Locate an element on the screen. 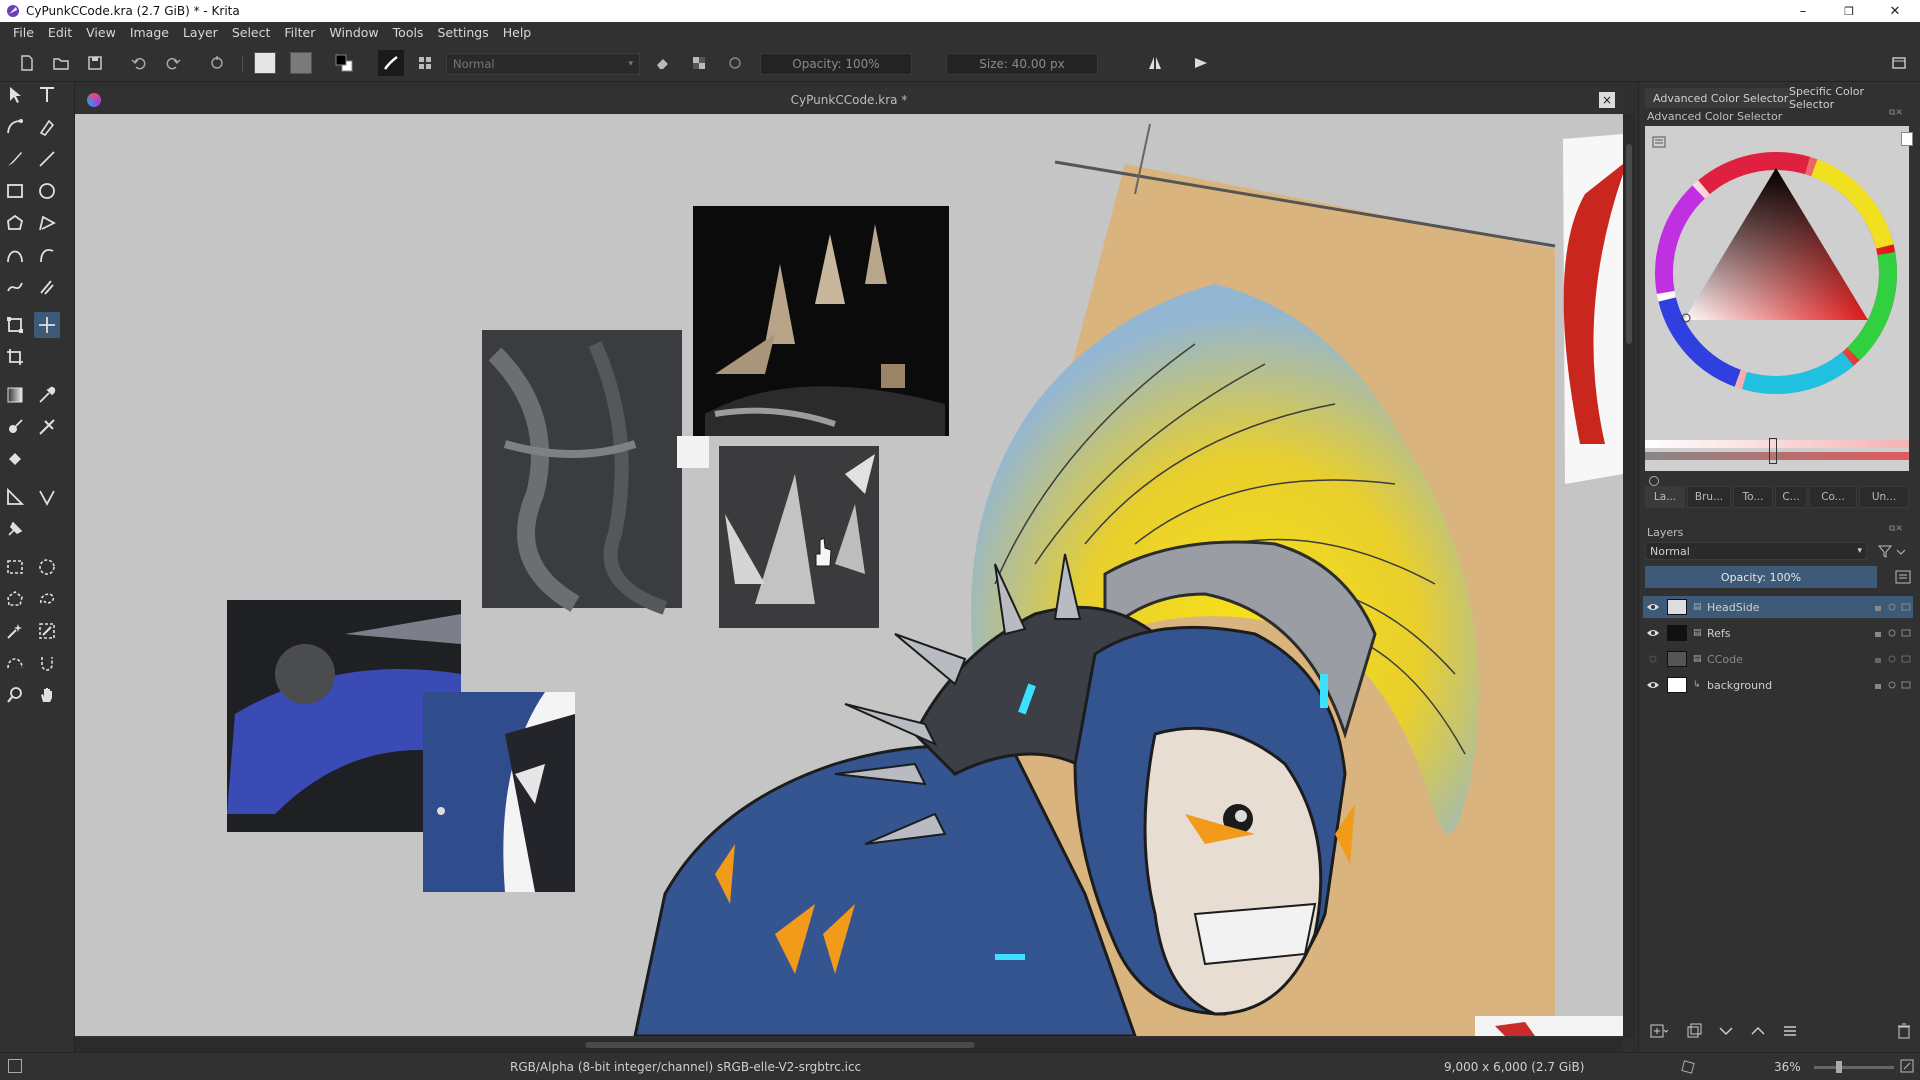 This screenshot has height=1080, width=1920. rotate-canvas-icon is located at coordinates (1688, 1068).